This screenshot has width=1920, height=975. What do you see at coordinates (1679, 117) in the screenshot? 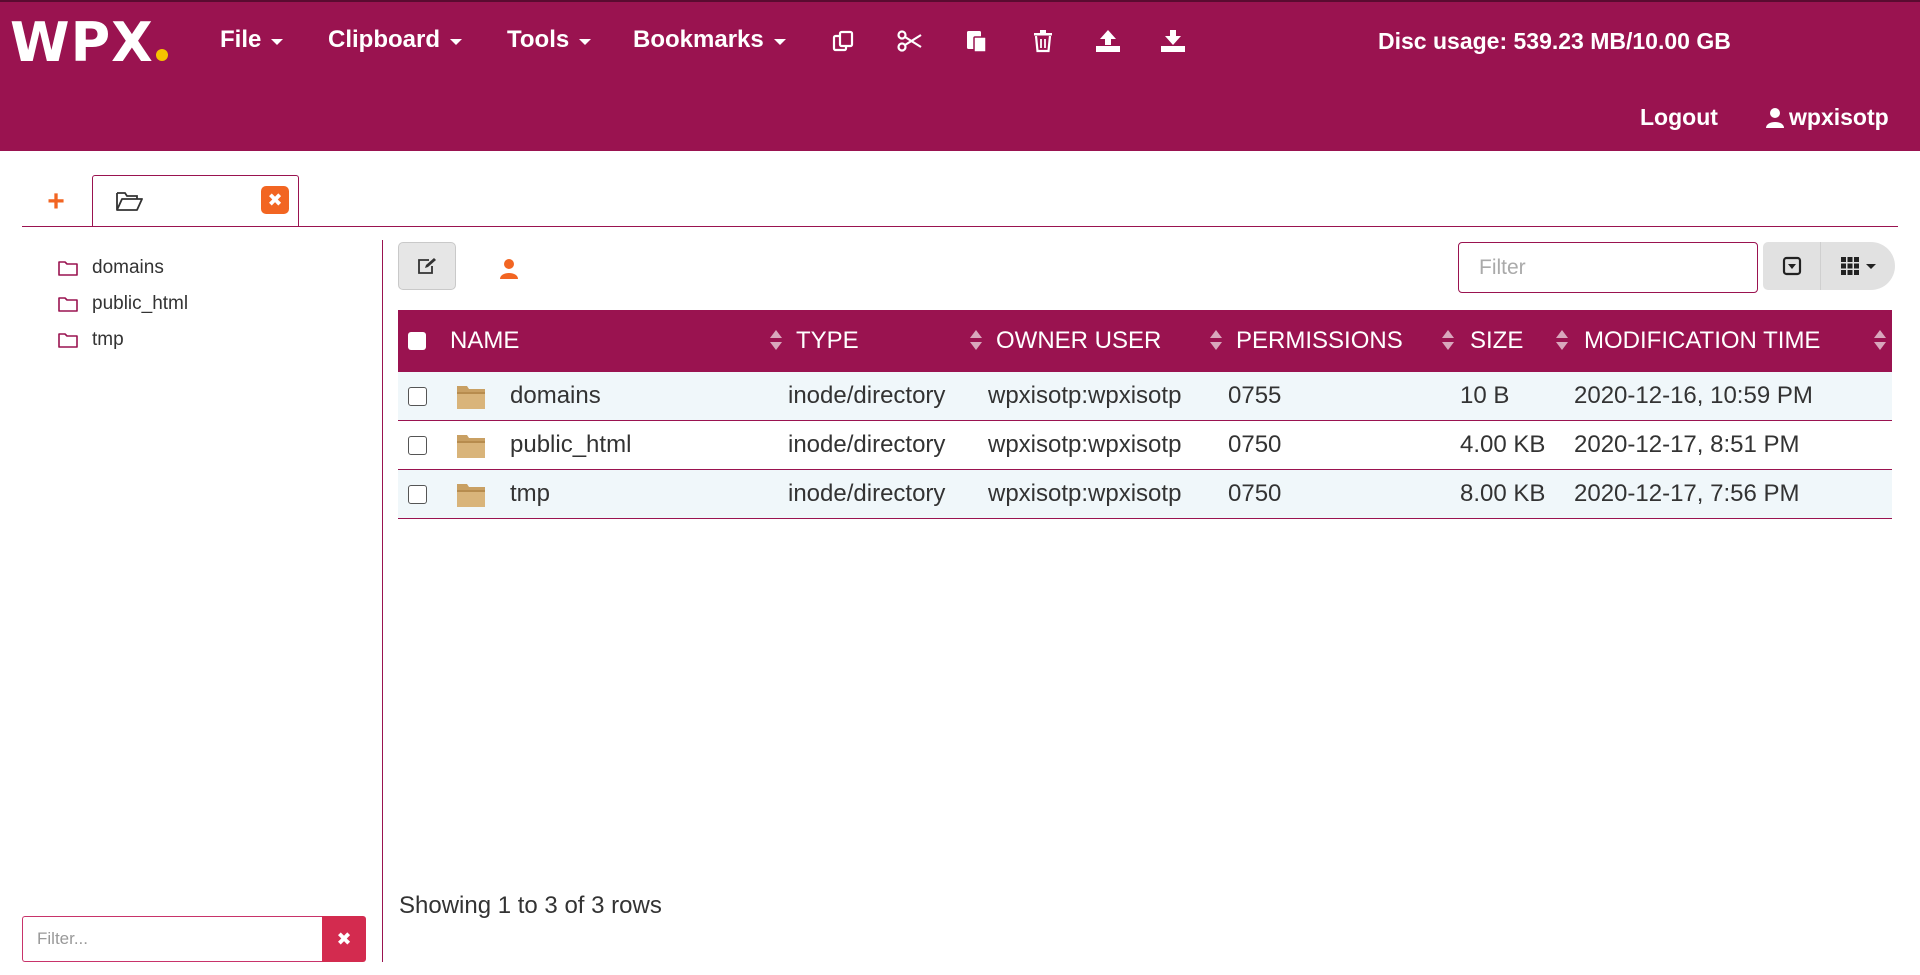
I see `logout-link: Logout` at bounding box center [1679, 117].